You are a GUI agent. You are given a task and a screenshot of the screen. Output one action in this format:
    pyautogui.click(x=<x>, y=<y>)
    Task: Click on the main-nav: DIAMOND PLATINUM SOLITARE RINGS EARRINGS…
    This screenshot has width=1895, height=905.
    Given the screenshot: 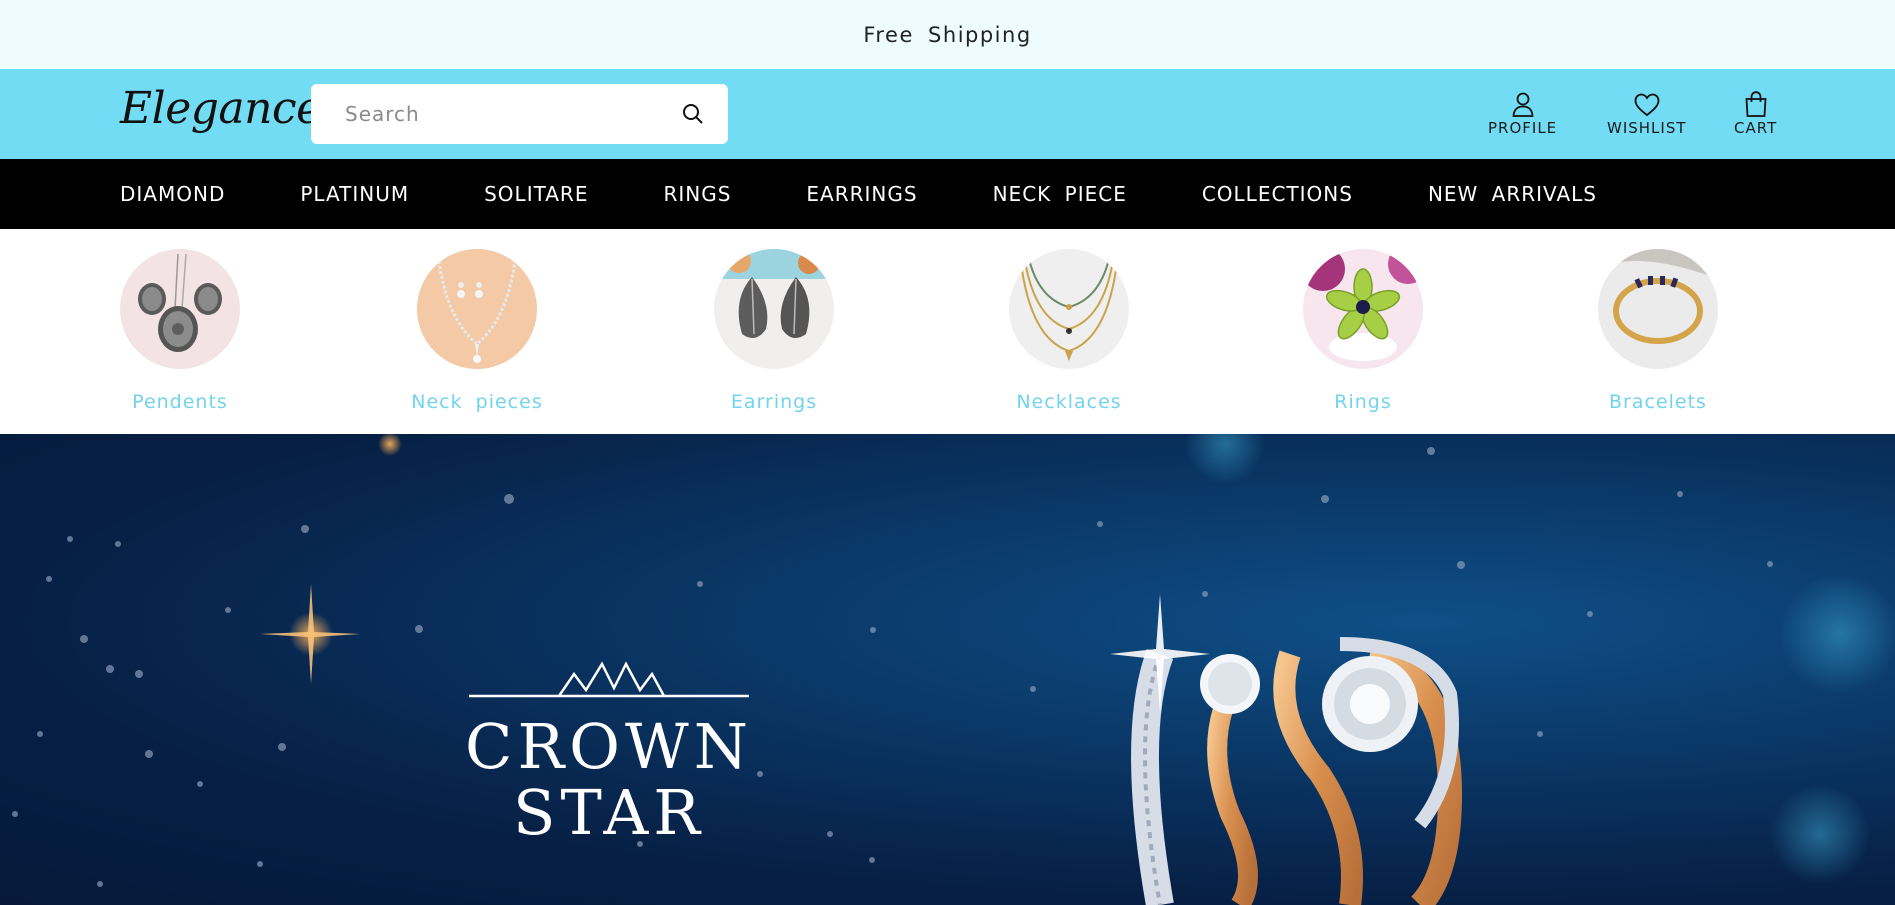 What is the action you would take?
    pyautogui.click(x=947, y=194)
    